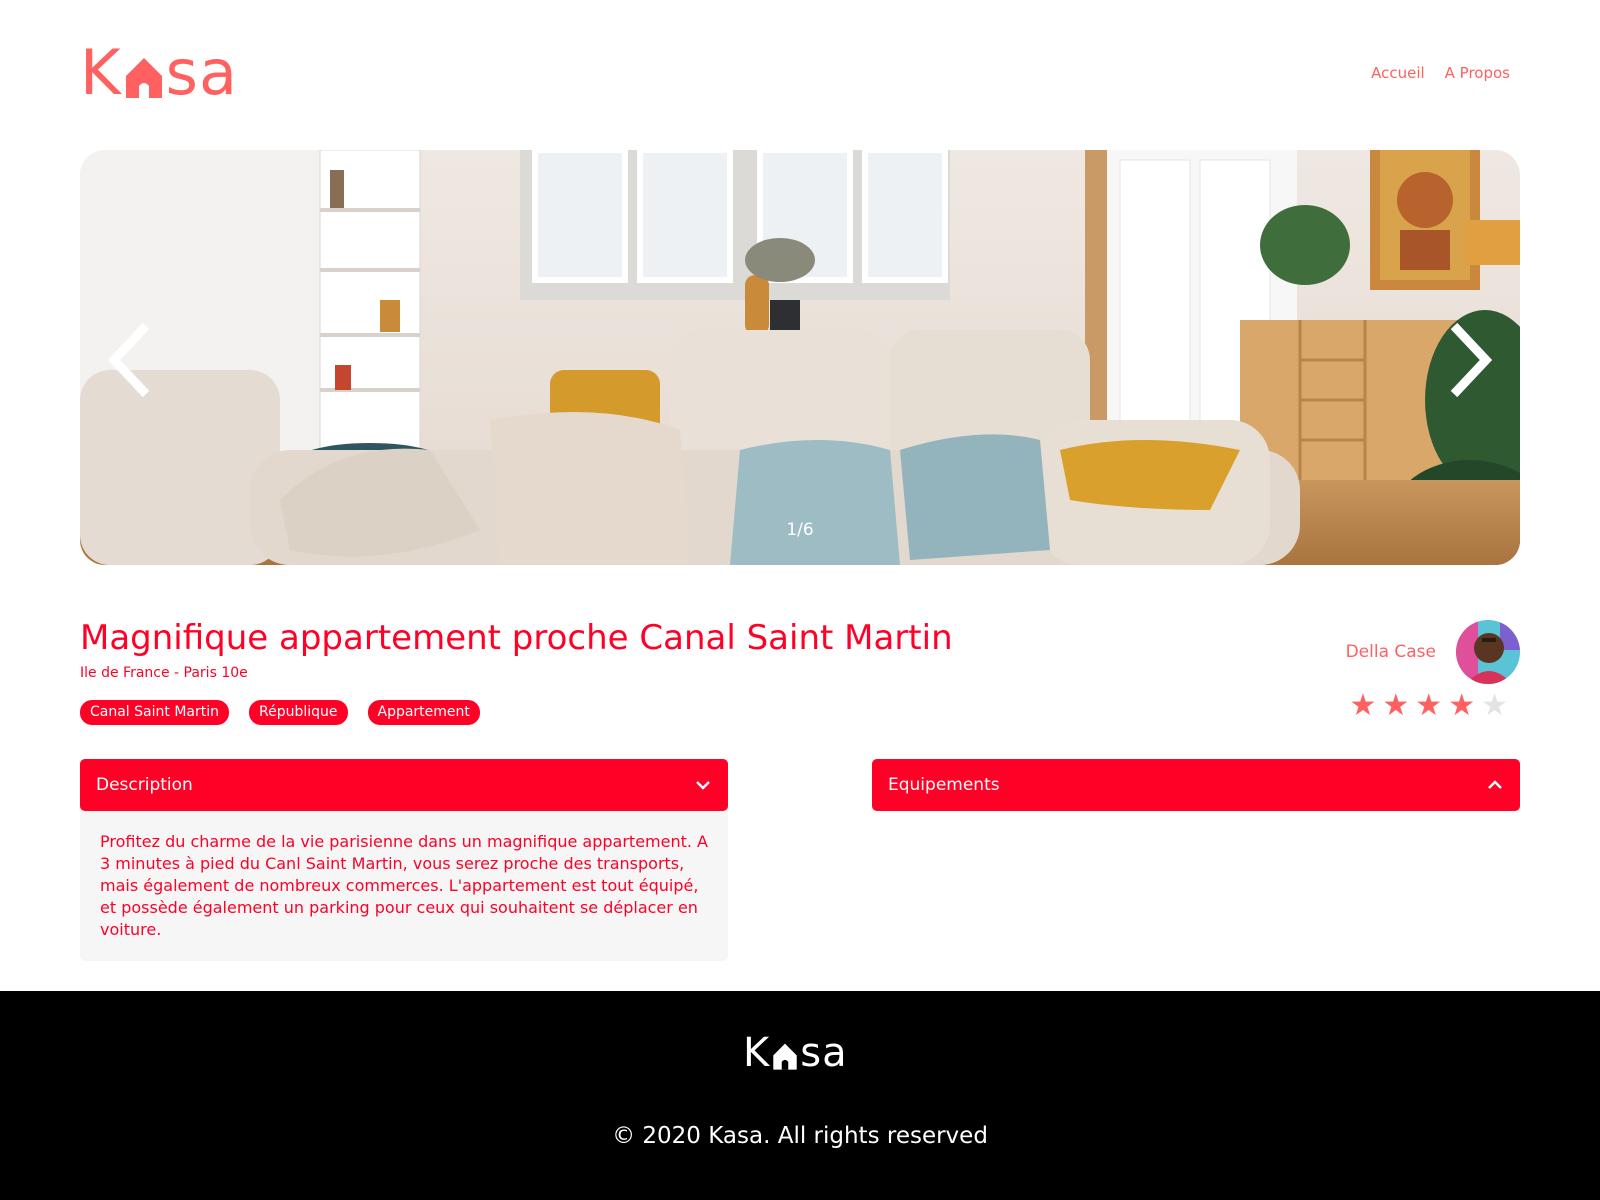 This screenshot has width=1600, height=1200. I want to click on tag: République, so click(298, 712).